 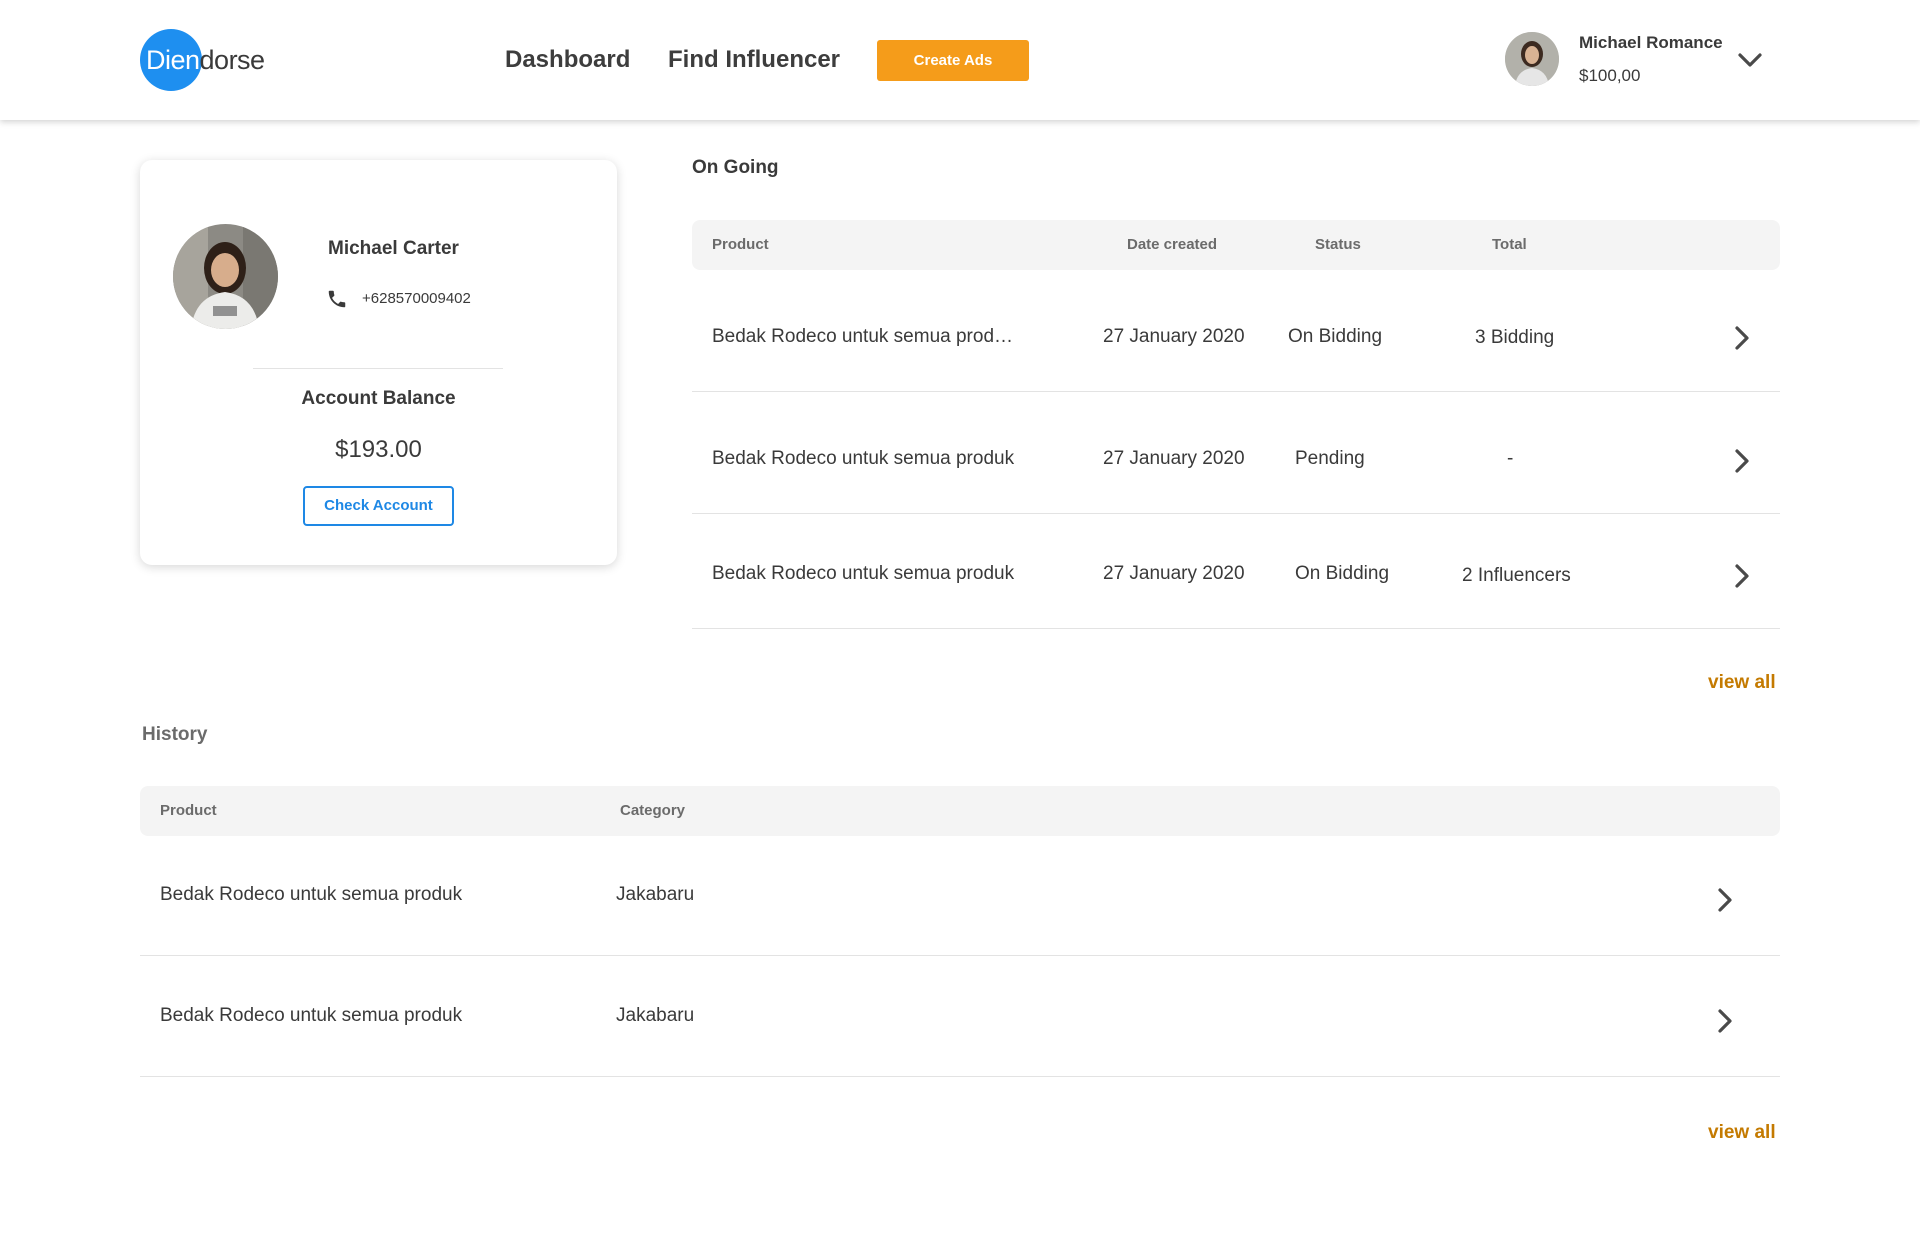 What do you see at coordinates (1330, 458) in the screenshot?
I see `row-status: Pending` at bounding box center [1330, 458].